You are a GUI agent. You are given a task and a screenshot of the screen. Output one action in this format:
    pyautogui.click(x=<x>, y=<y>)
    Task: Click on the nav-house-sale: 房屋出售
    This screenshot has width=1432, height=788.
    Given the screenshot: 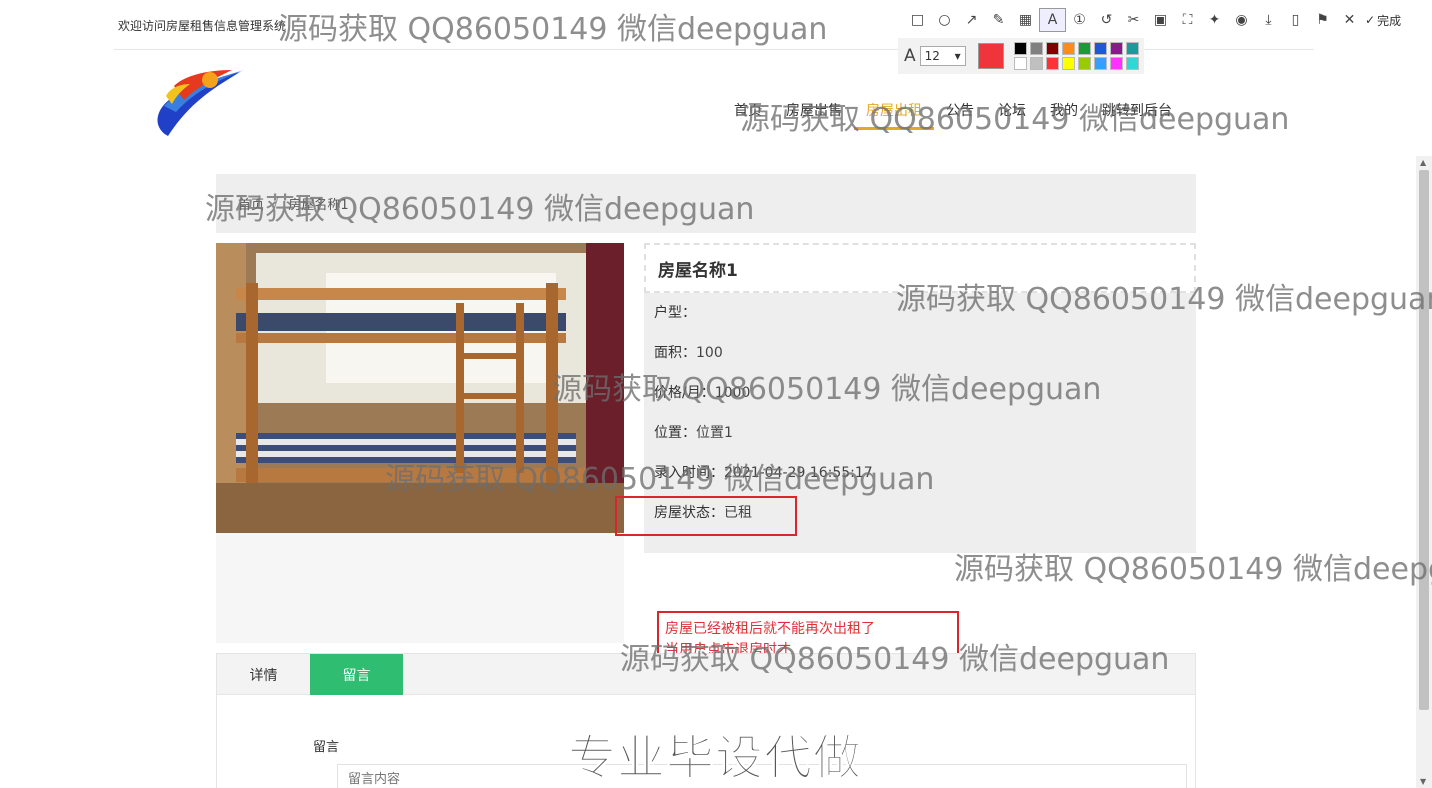 What is the action you would take?
    pyautogui.click(x=814, y=111)
    